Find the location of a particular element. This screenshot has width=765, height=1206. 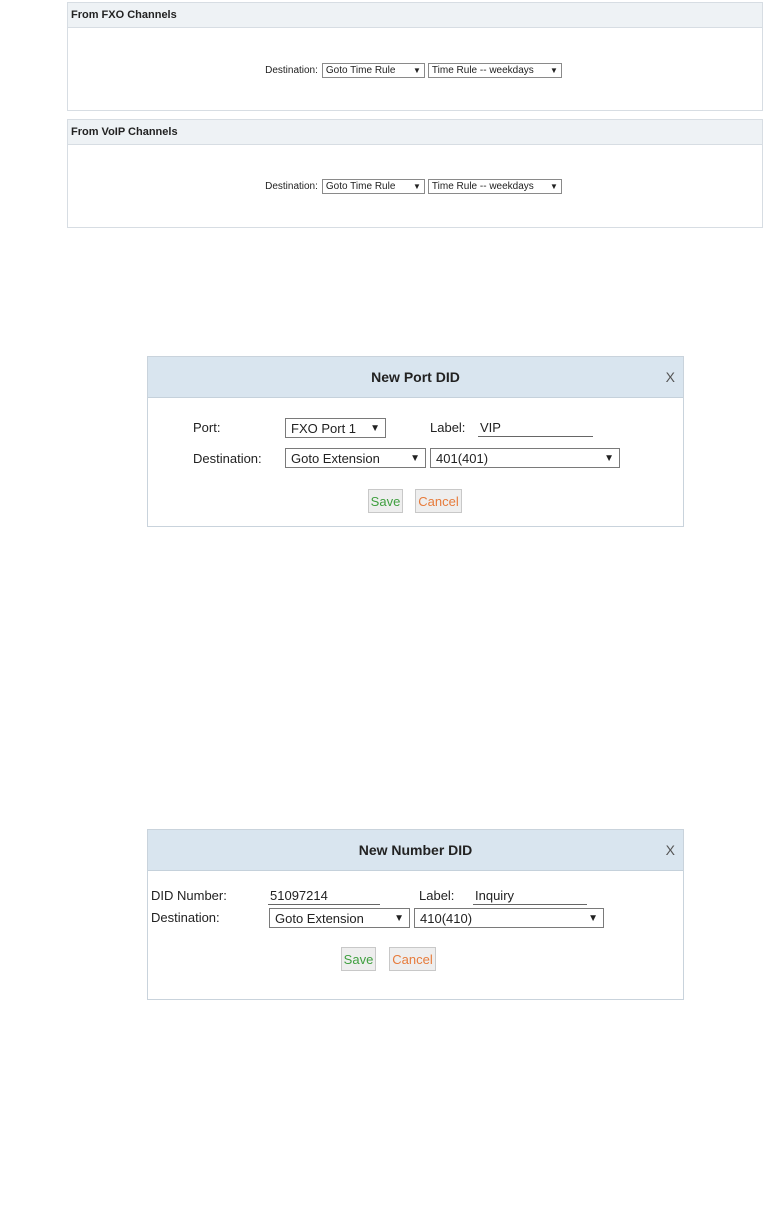

dialog-title-bar: New Port DID X is located at coordinates (415, 377).